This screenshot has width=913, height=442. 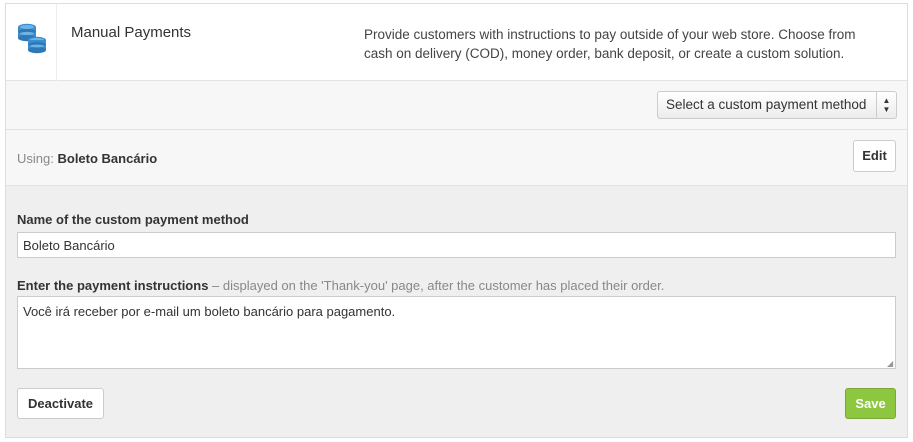 I want to click on select-arrows-icon: ▲ ▼, so click(x=886, y=105).